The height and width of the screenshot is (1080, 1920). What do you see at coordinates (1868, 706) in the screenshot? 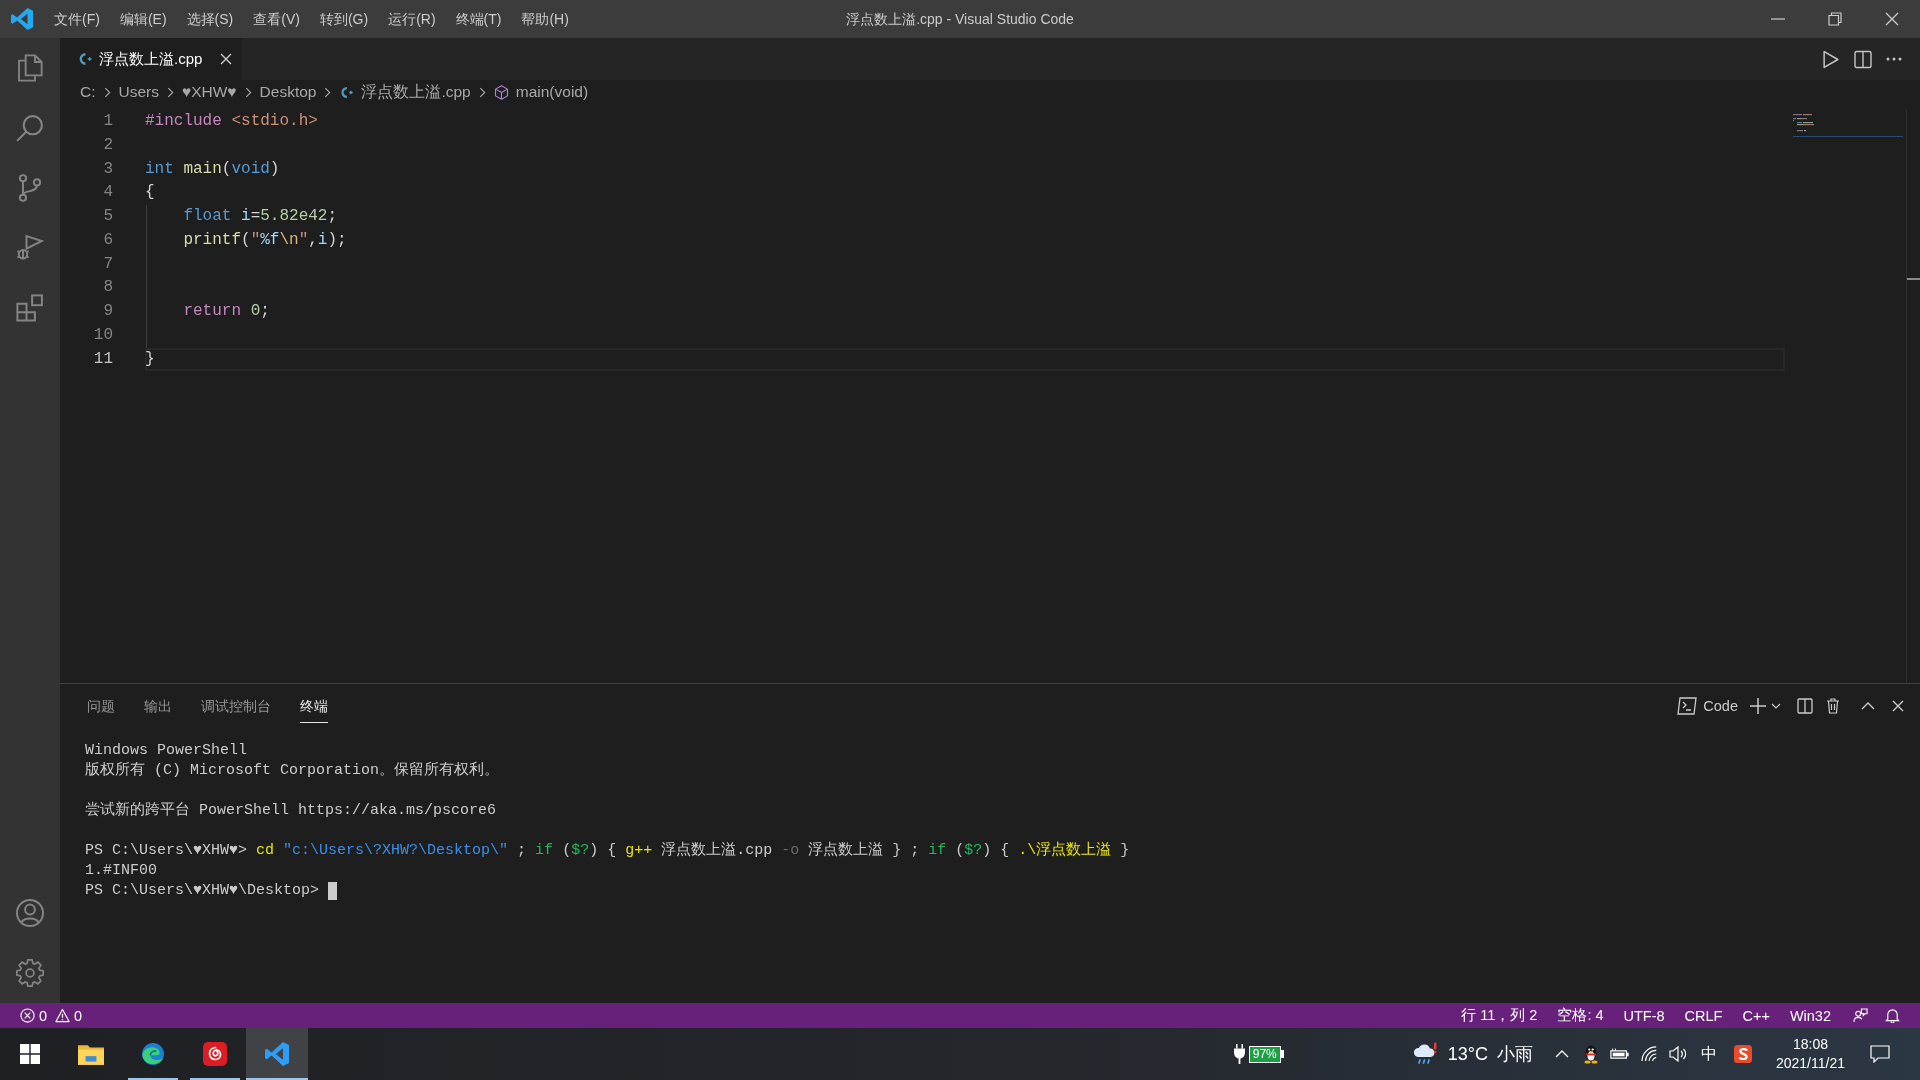
I see `chevron-up-icon` at bounding box center [1868, 706].